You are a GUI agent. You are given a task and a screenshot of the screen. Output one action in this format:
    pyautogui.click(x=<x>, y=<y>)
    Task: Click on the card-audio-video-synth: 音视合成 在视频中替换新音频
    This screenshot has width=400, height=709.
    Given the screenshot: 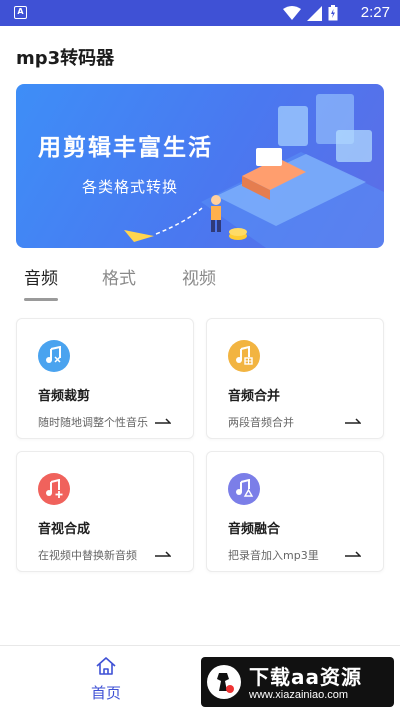 What is the action you would take?
    pyautogui.click(x=105, y=511)
    